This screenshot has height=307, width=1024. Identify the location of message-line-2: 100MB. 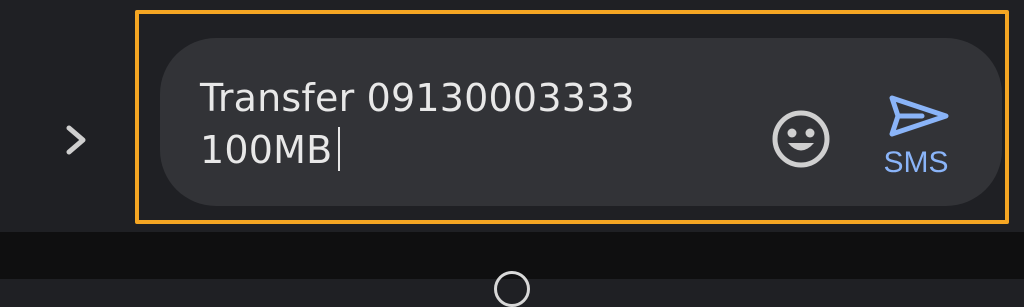
(266, 150).